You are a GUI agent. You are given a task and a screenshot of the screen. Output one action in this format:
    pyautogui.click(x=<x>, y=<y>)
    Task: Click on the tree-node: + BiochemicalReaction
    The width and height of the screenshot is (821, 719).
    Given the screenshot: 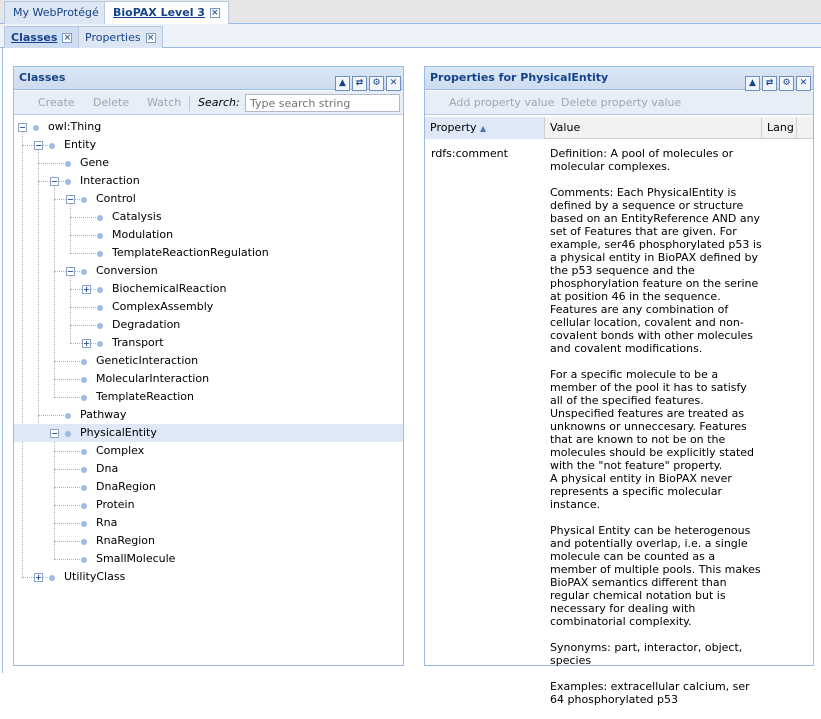 What is the action you would take?
    pyautogui.click(x=208, y=289)
    